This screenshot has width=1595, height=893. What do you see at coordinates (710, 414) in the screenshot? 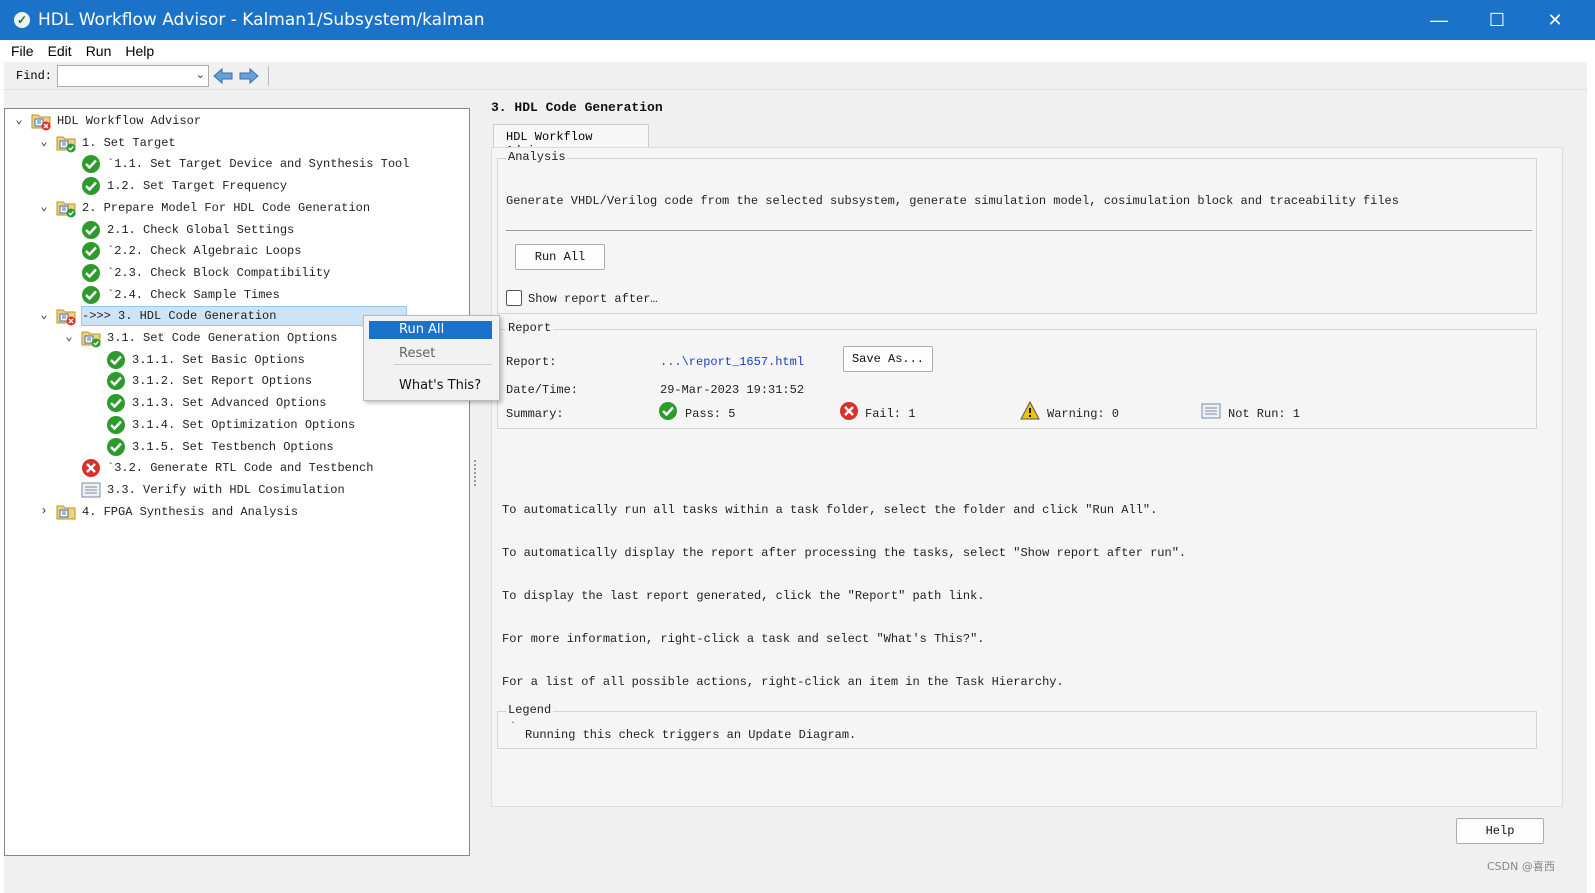
I see `pass-count: Pass: 5` at bounding box center [710, 414].